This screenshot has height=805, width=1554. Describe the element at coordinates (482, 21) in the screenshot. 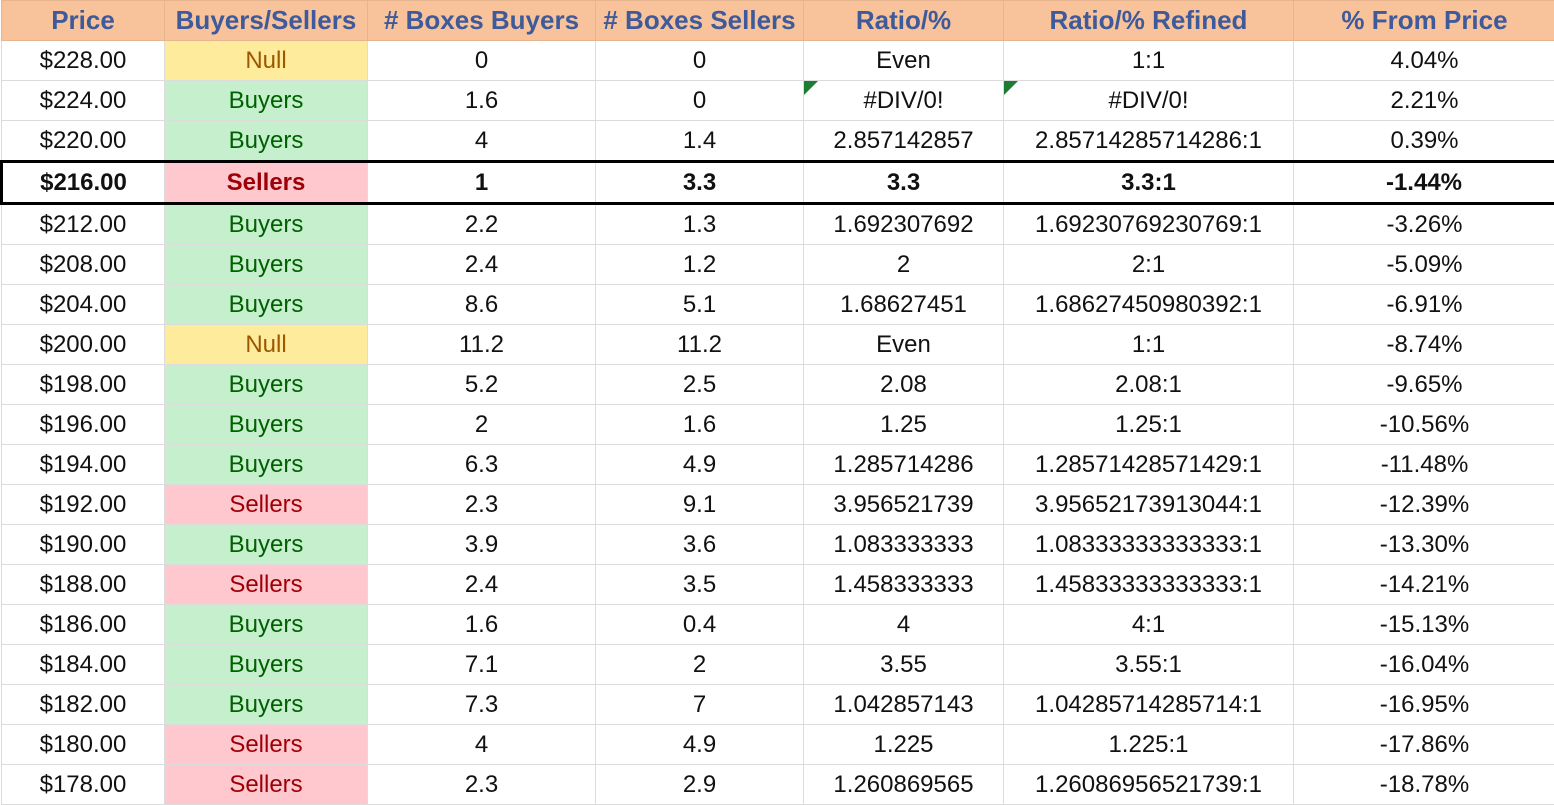

I see `header-boxes-buyers: # Boxes Buyers` at that location.